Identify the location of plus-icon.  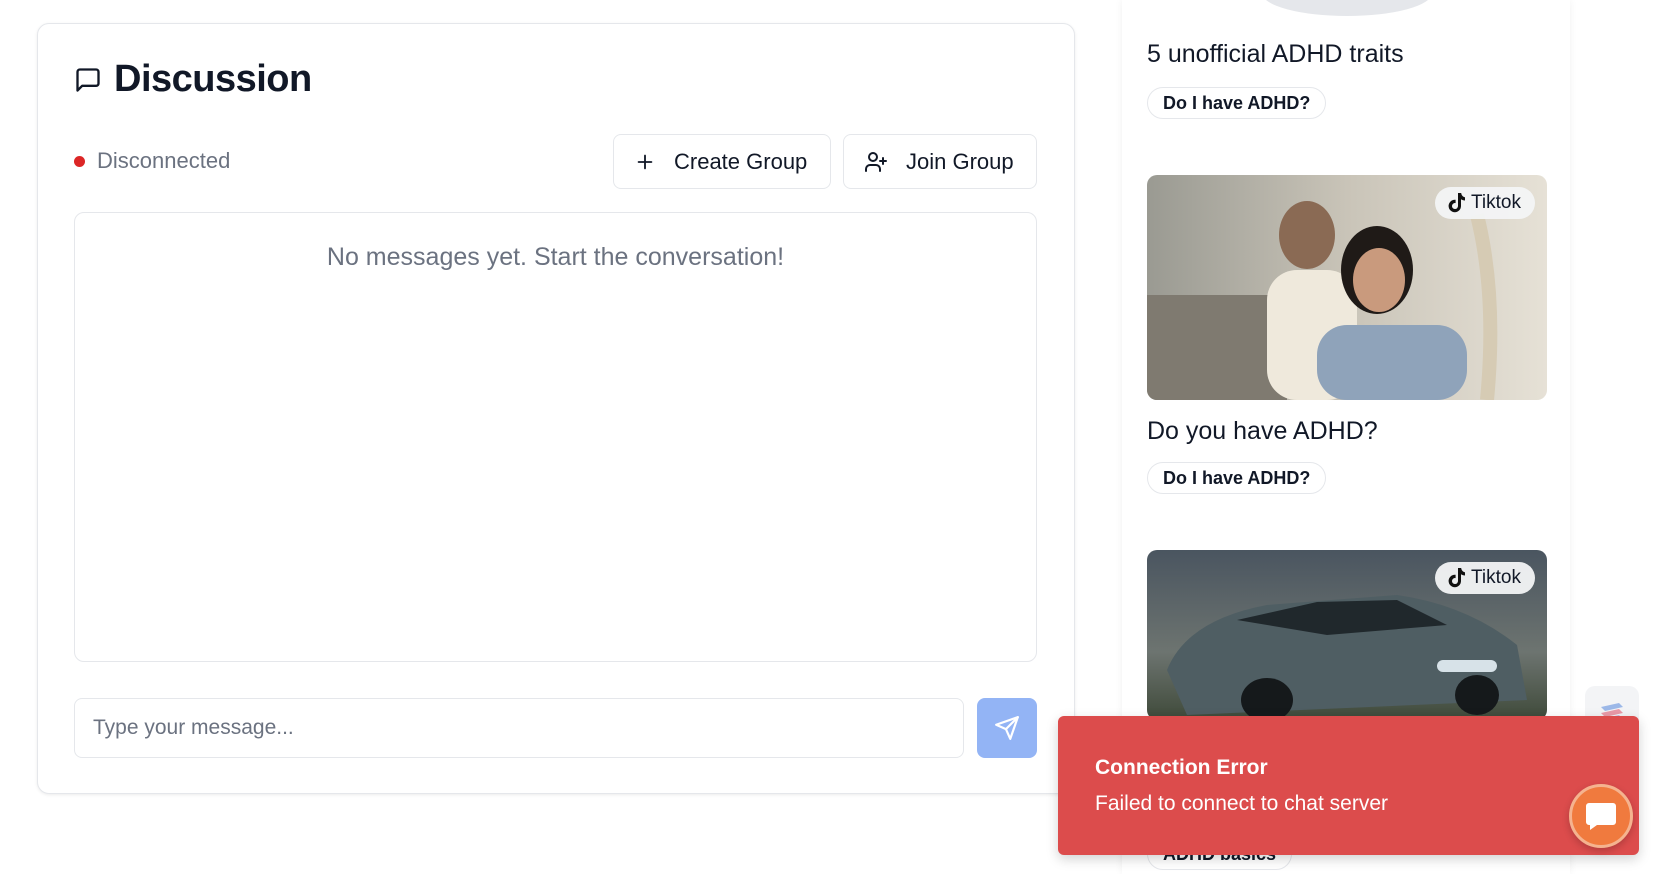
(645, 161).